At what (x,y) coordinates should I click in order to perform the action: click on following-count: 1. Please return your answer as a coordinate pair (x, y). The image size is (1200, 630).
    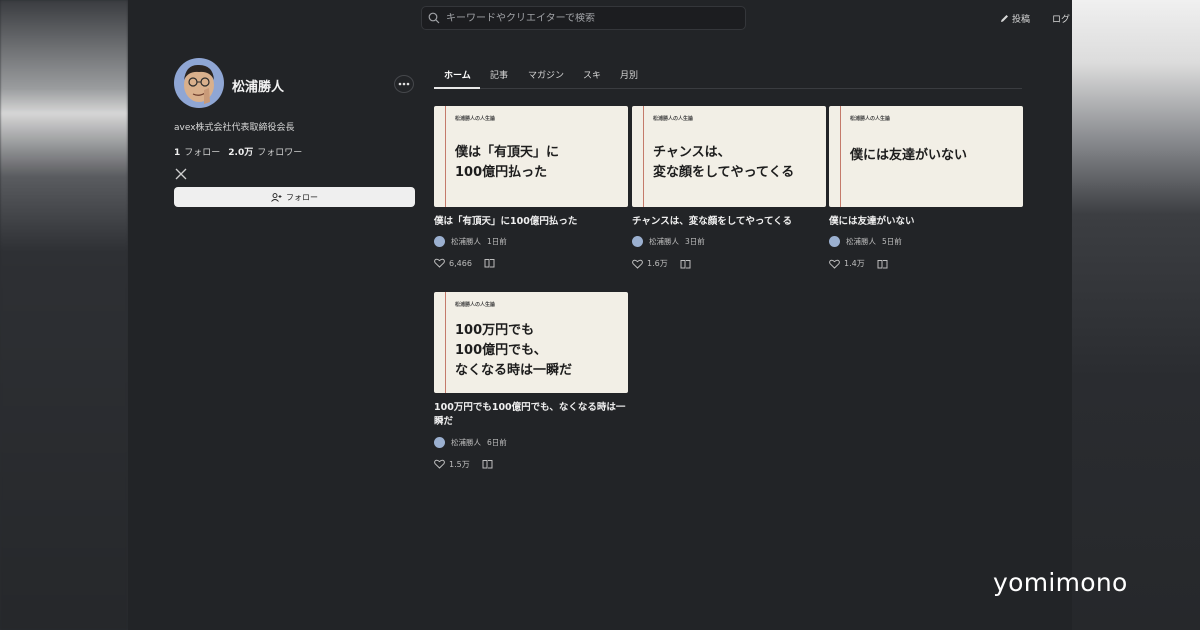
    Looking at the image, I should click on (177, 153).